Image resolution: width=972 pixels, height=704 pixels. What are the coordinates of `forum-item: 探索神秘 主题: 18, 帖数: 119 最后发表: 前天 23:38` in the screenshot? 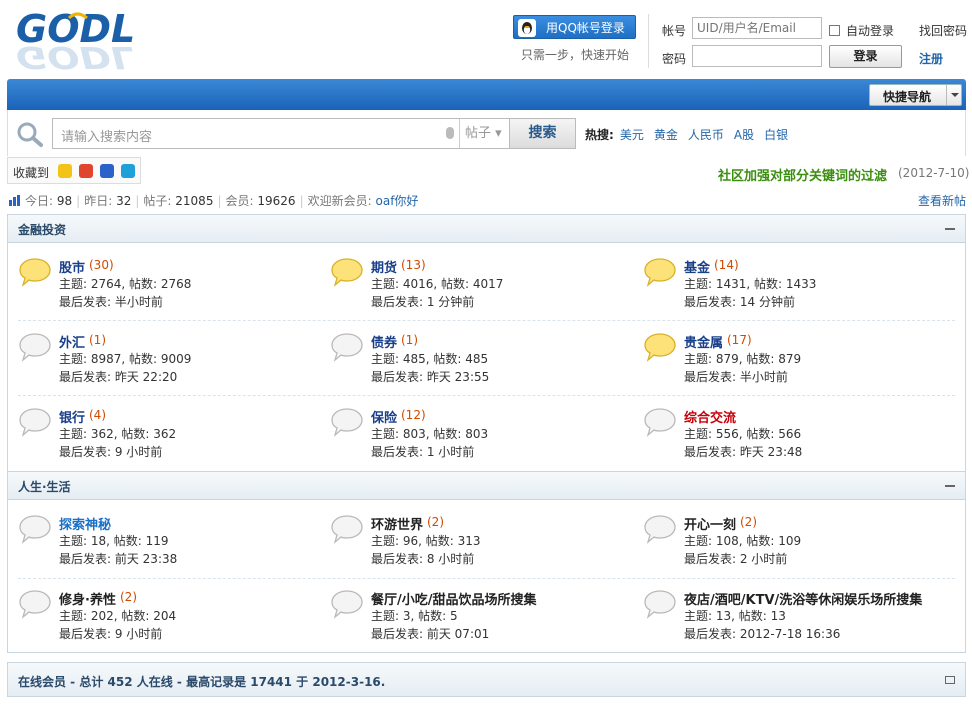 It's located at (168, 549).